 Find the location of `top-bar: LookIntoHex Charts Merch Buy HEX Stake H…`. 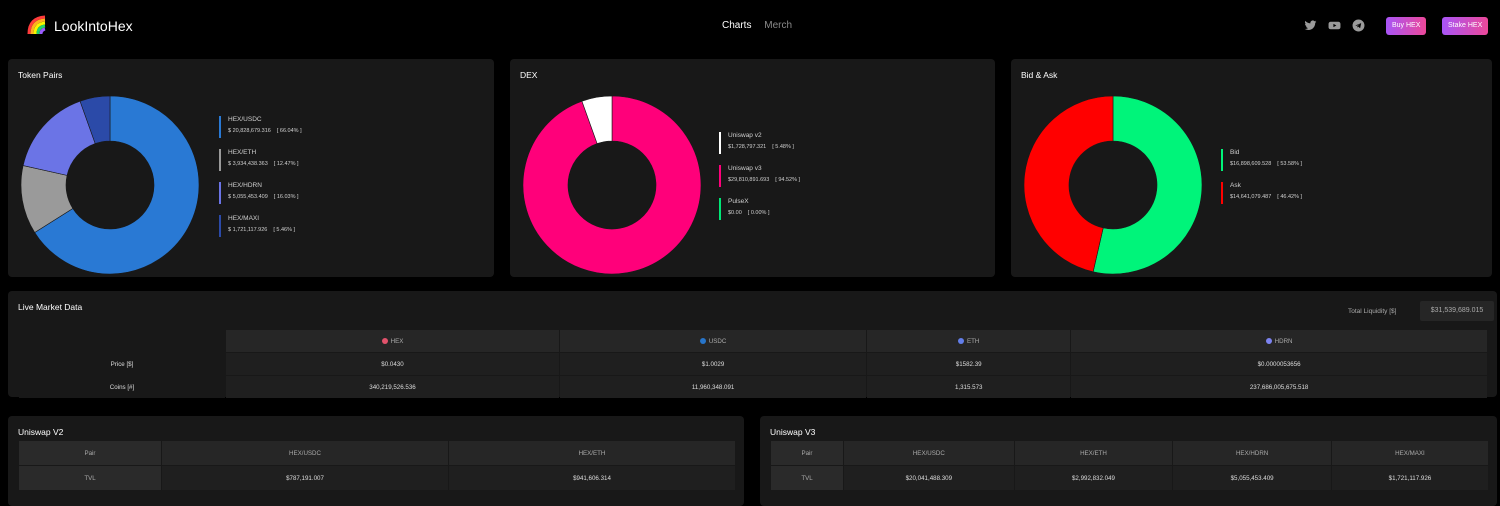

top-bar: LookIntoHex Charts Merch Buy HEX Stake H… is located at coordinates (750, 26).